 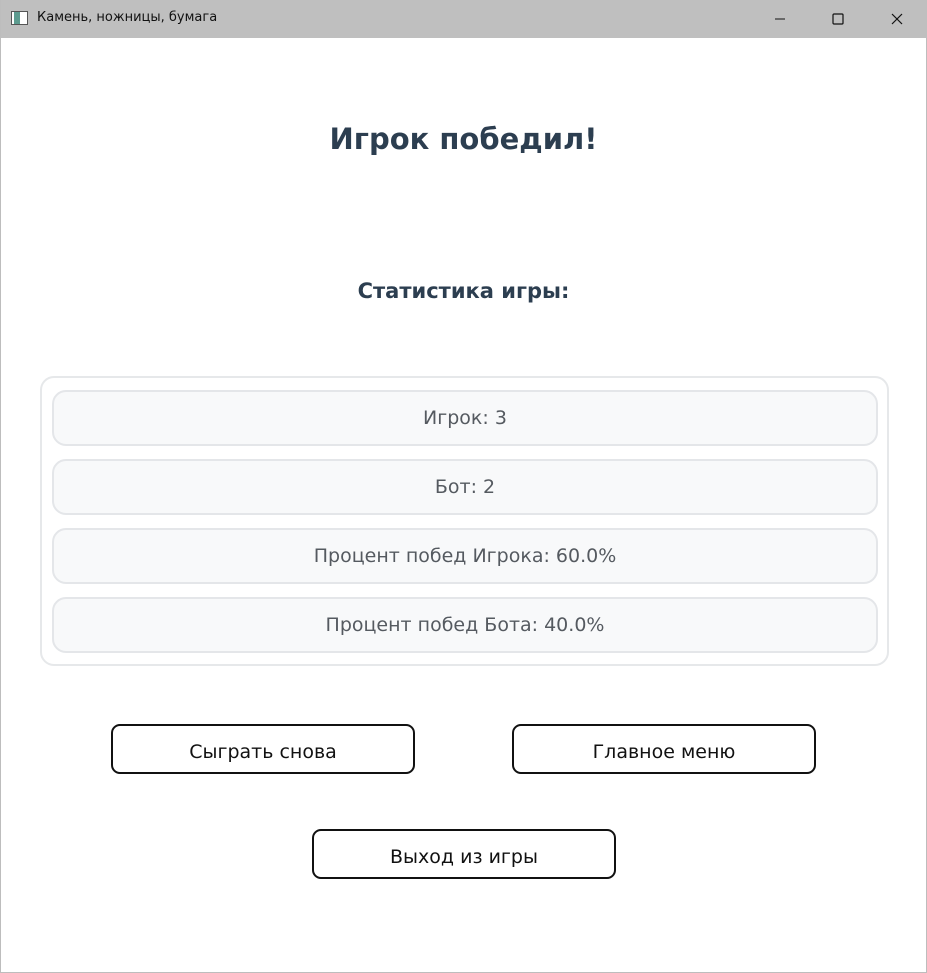 What do you see at coordinates (463, 139) in the screenshot?
I see `result-title: Игрок победил!` at bounding box center [463, 139].